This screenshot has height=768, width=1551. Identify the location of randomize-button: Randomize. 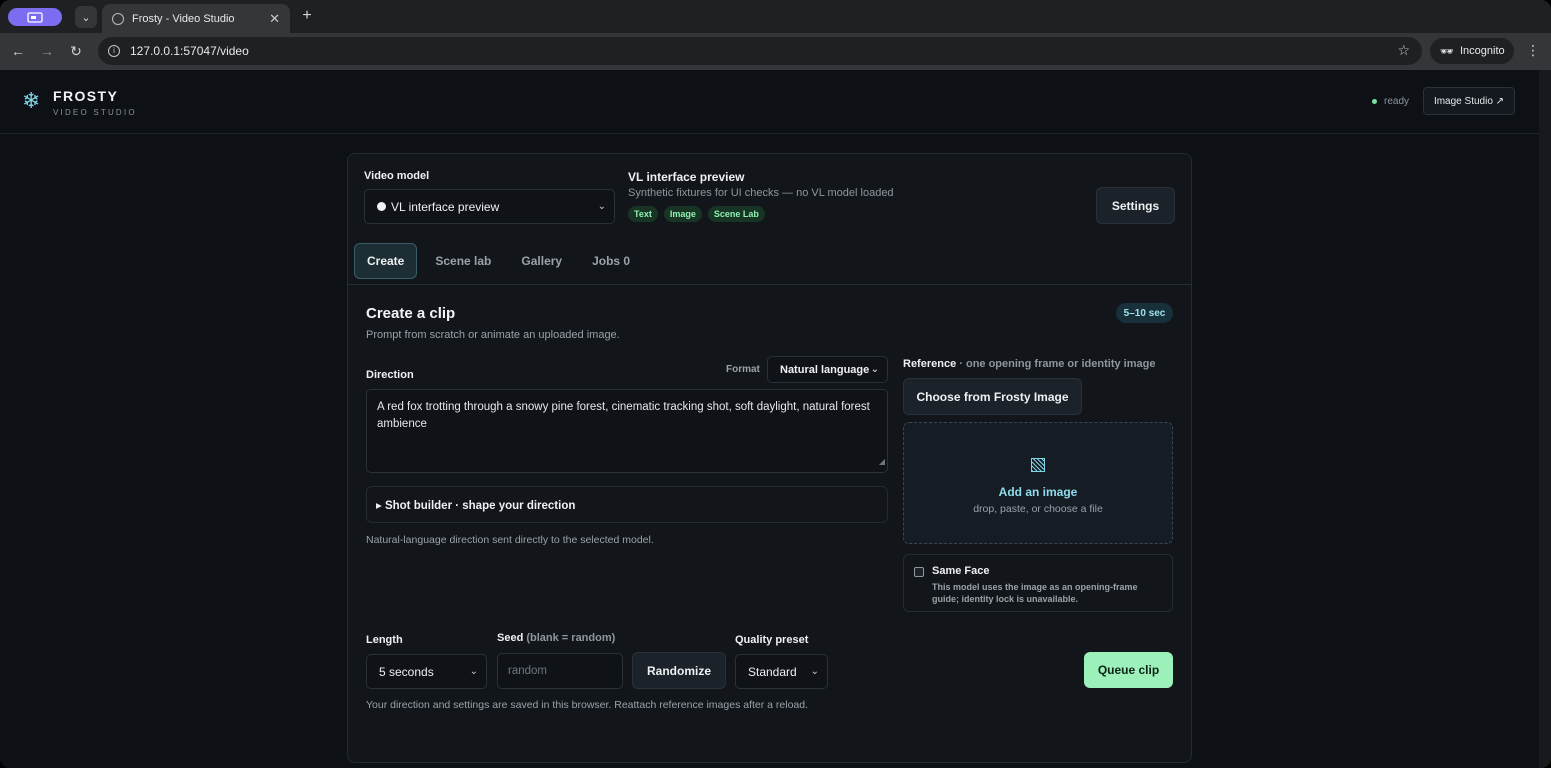
(679, 670).